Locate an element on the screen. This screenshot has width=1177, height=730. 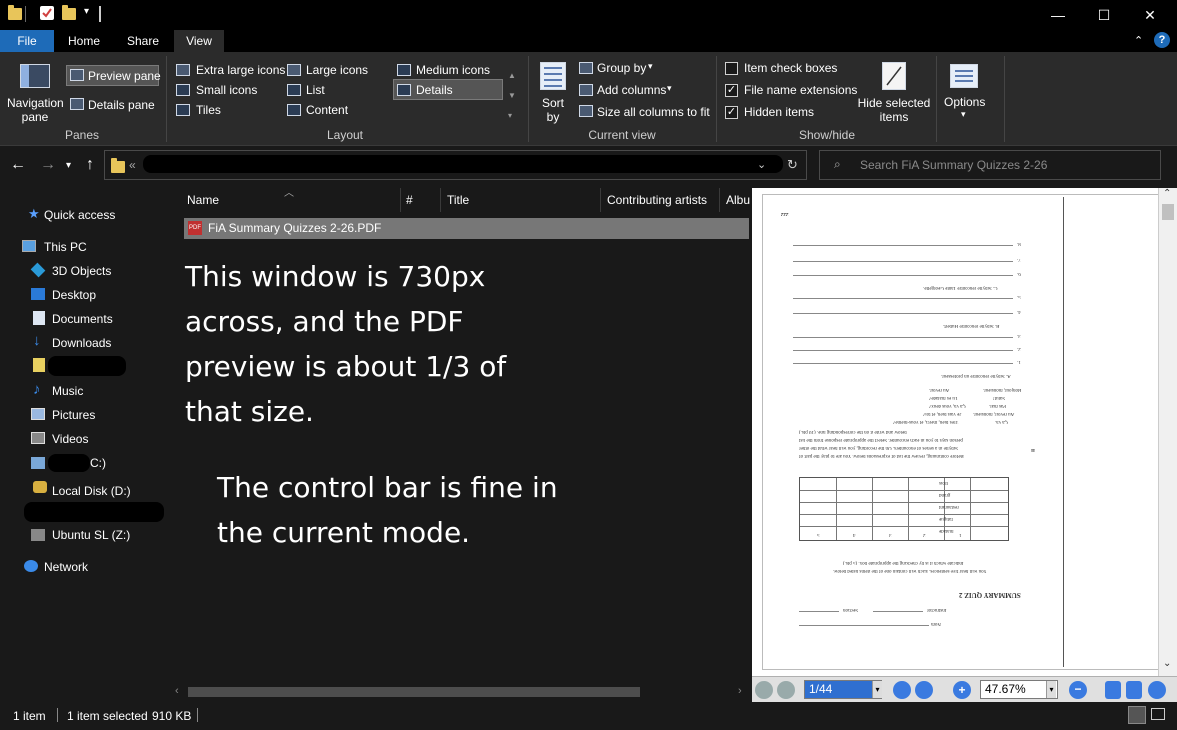
tab-share: Share is located at coordinates (143, 41).